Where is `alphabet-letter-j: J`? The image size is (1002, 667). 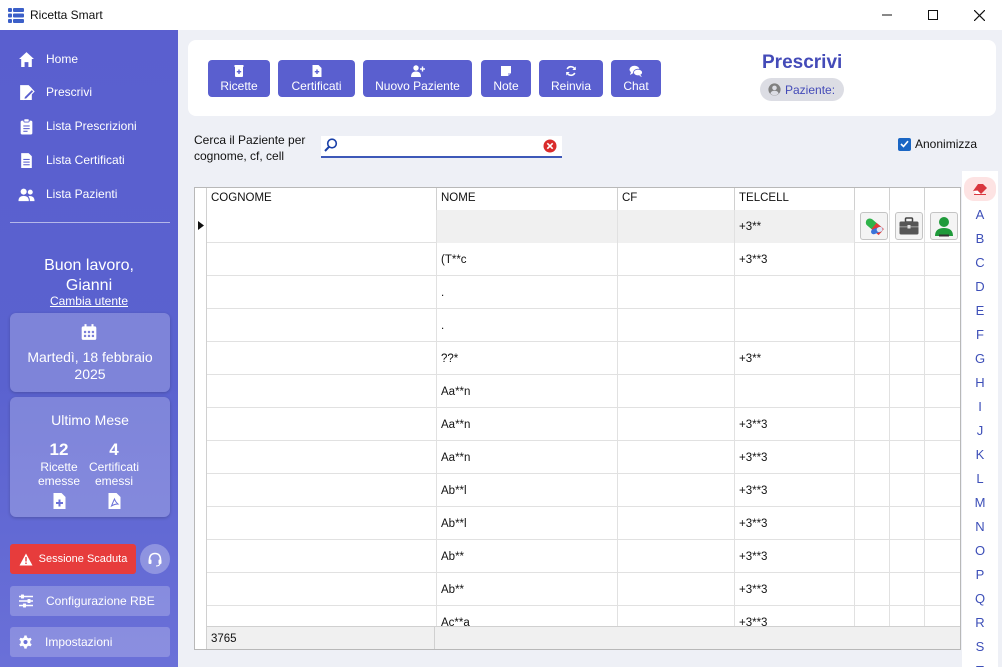
alphabet-letter-j: J is located at coordinates (980, 430).